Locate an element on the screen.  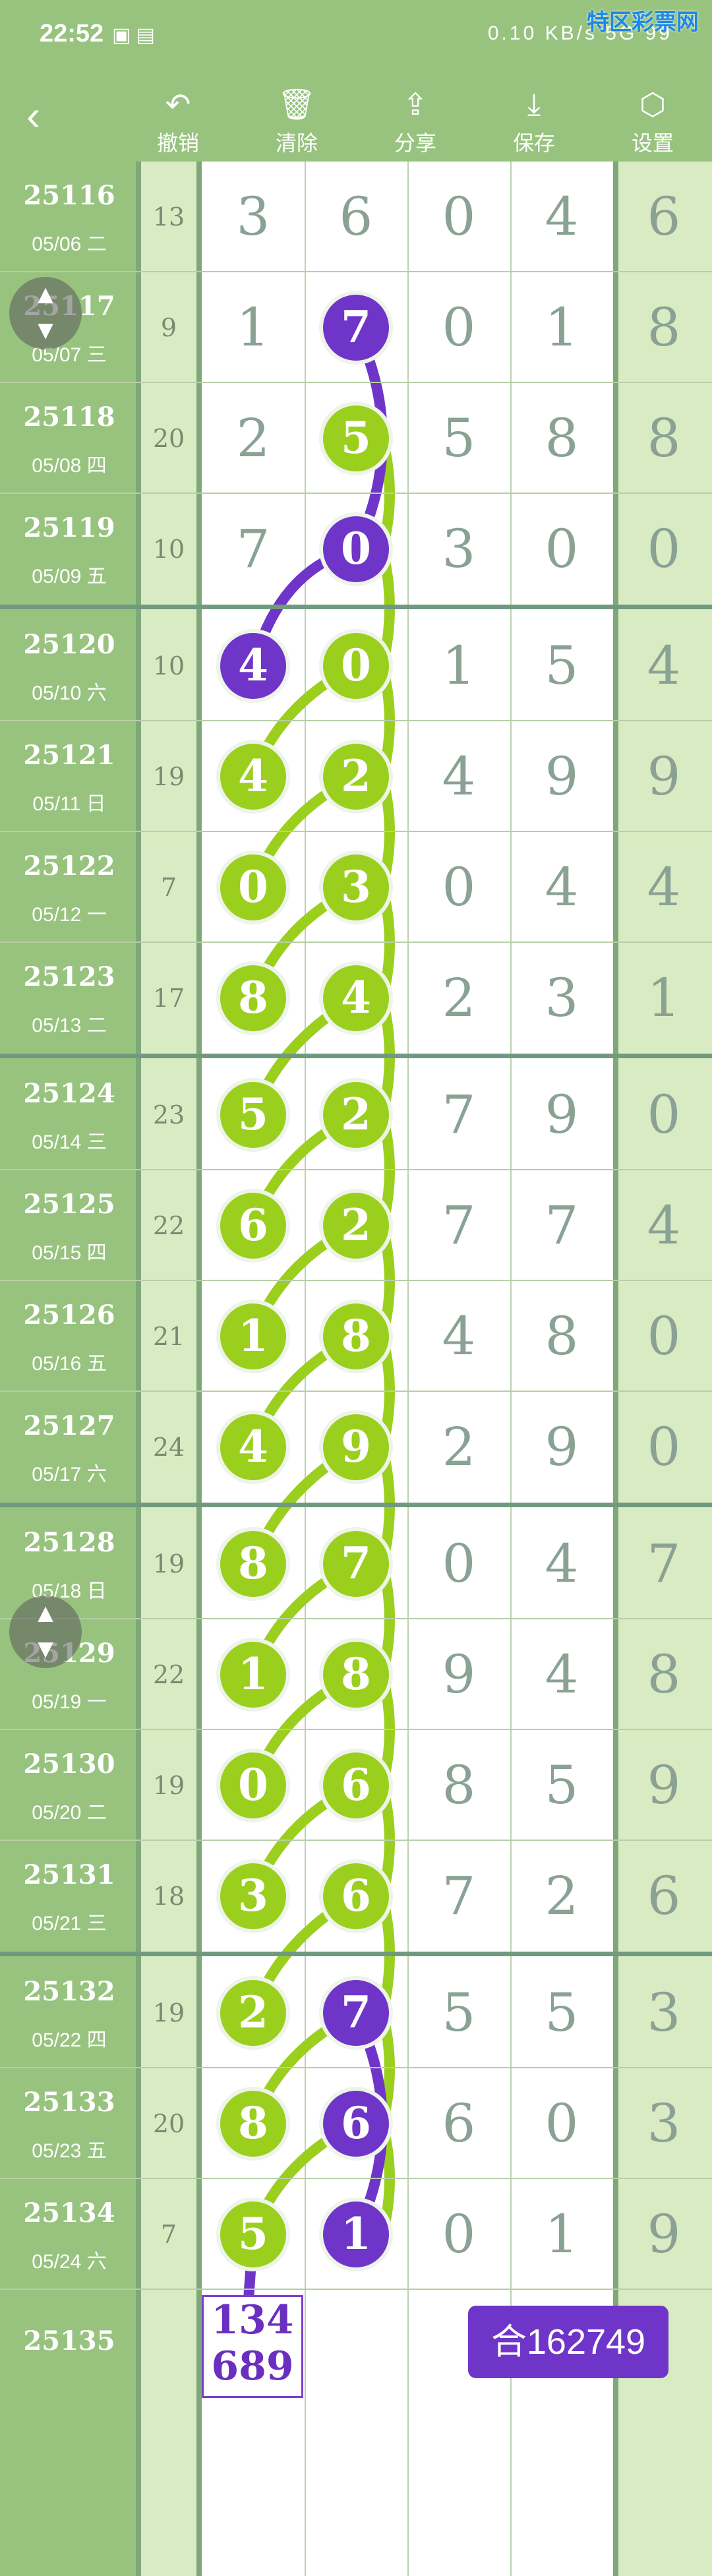
save-button: ⤓ 保存 is located at coordinates (534, 117).